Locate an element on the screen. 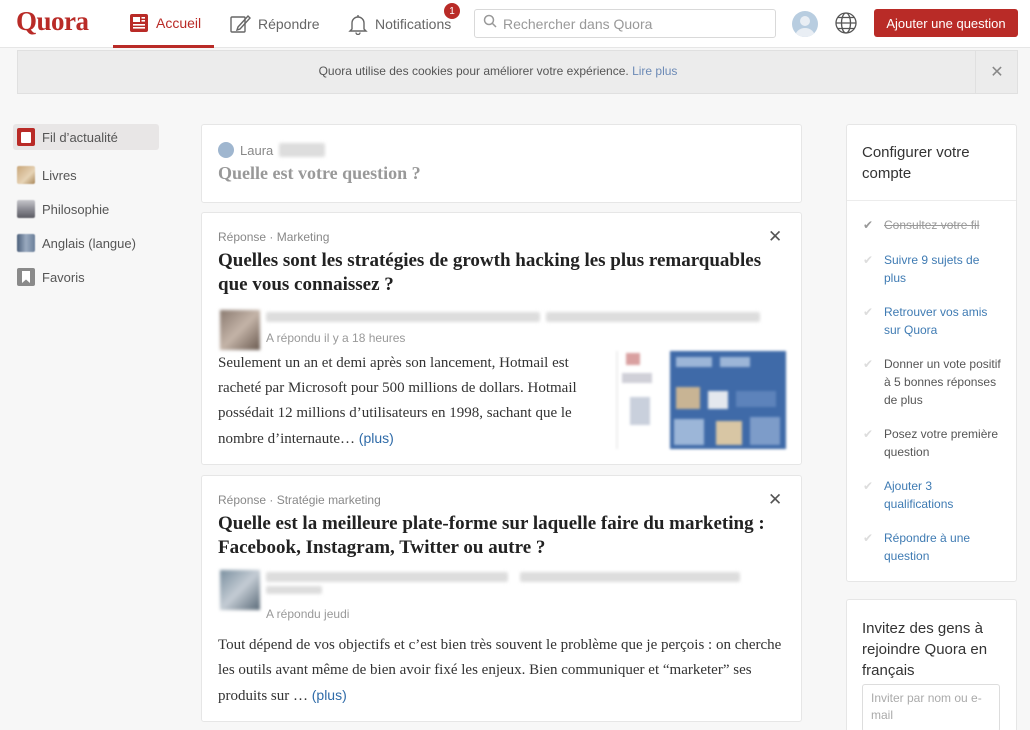 Image resolution: width=1030 pixels, height=730 pixels. nav-answer: Répondre is located at coordinates (274, 24).